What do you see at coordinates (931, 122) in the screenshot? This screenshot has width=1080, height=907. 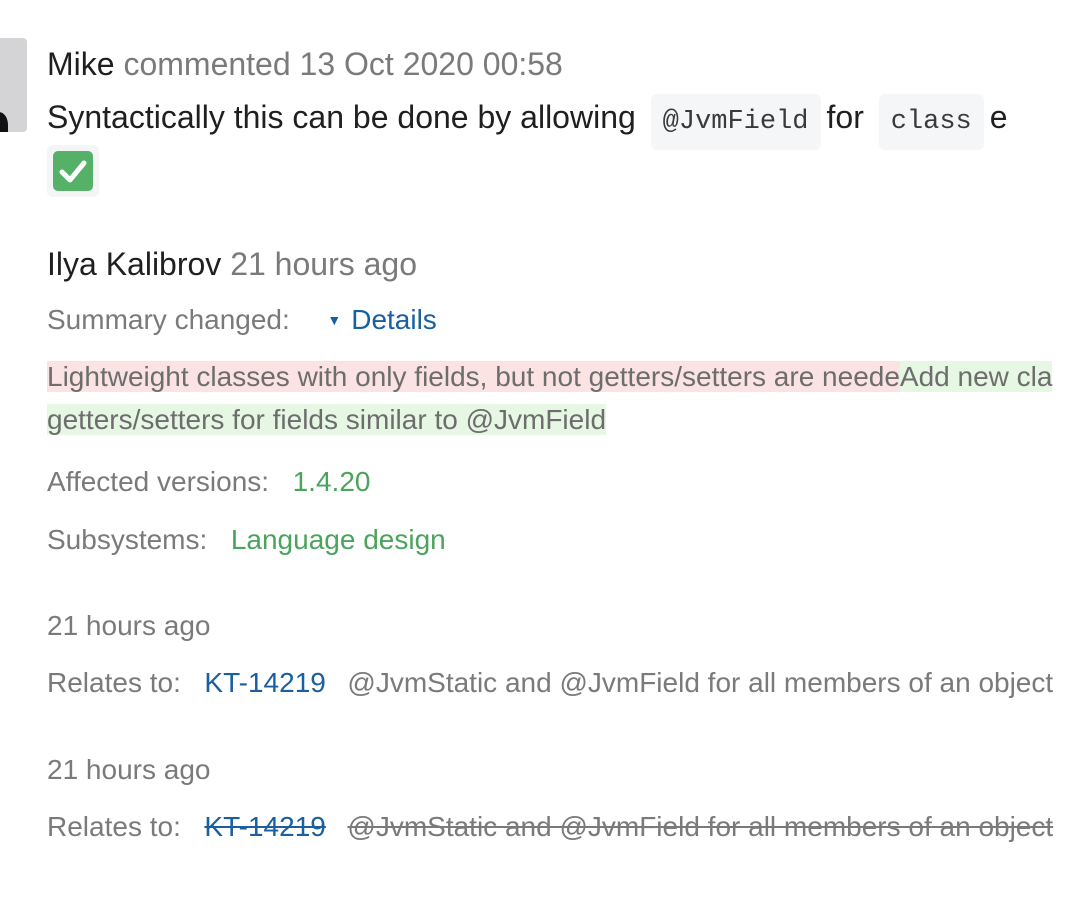 I see `inline-code-class: class` at bounding box center [931, 122].